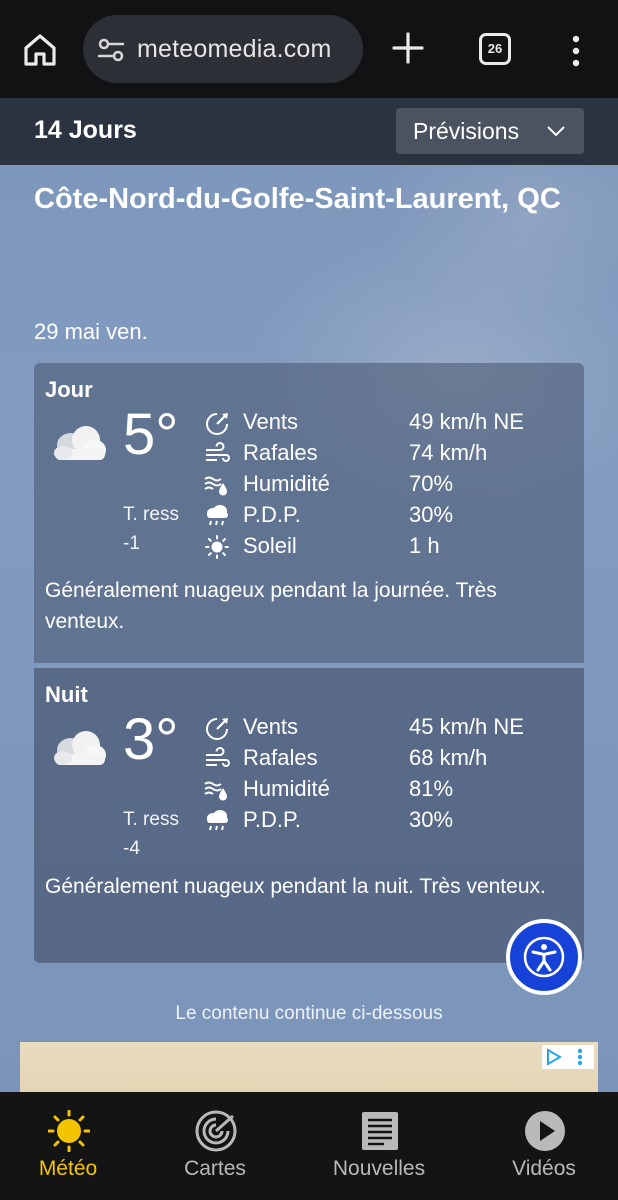 The width and height of the screenshot is (618, 1200). I want to click on feels-like-value: -4, so click(131, 848).